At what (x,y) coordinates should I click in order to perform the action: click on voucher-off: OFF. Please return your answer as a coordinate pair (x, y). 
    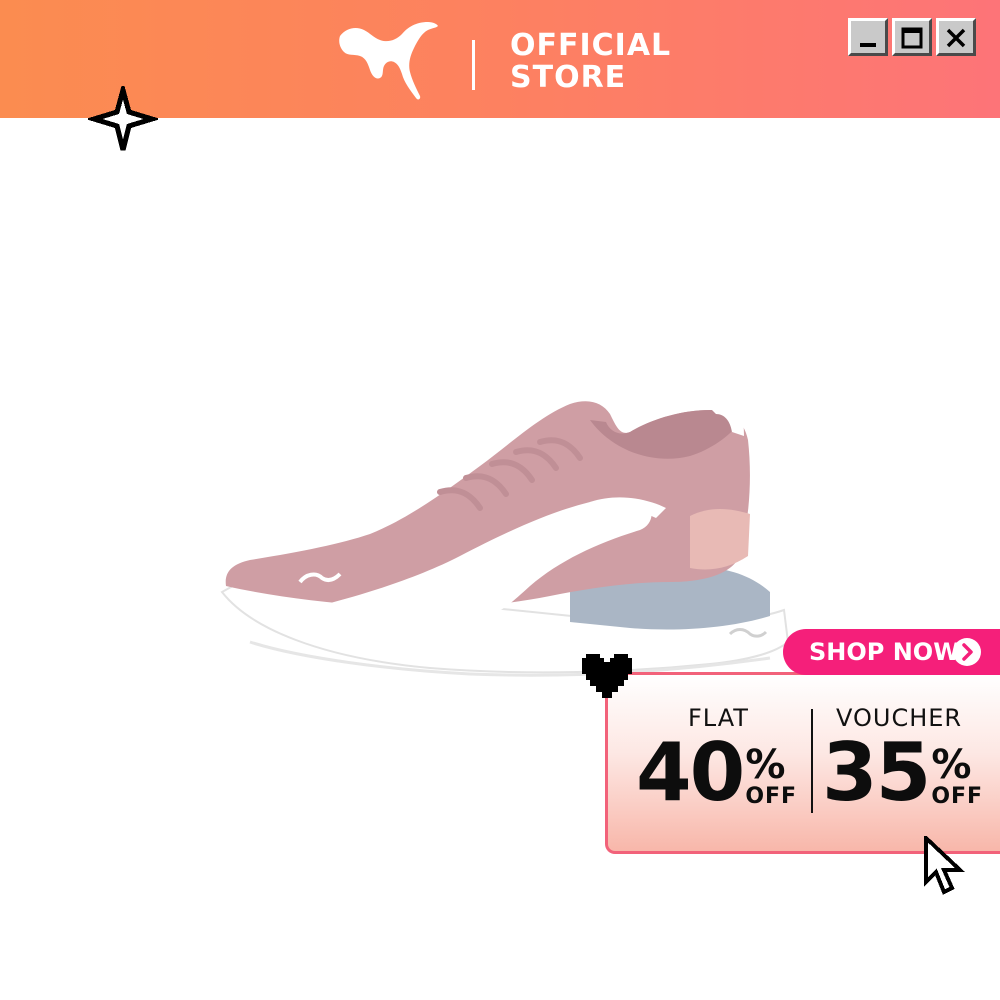
    Looking at the image, I should click on (957, 796).